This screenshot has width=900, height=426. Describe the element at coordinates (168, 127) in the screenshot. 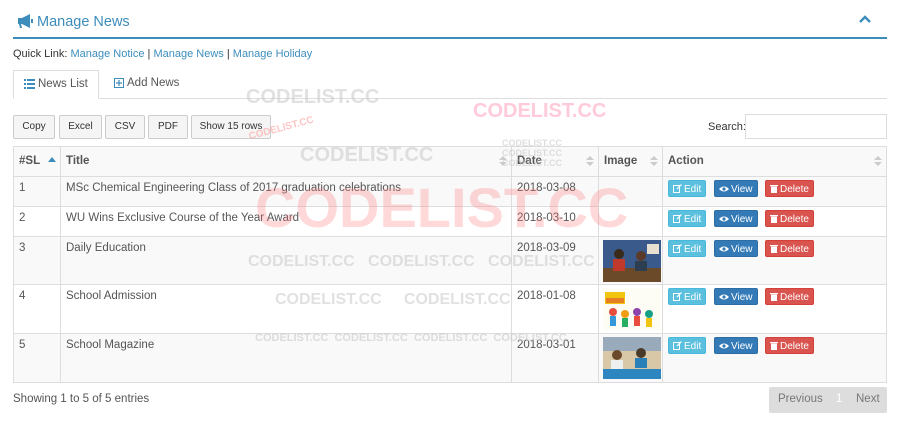

I see `pdf-button: PDF` at that location.